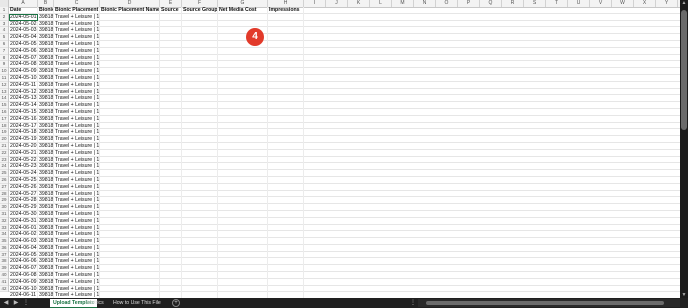 This screenshot has height=308, width=688. I want to click on tab-how-to-use: How to Use This File, so click(137, 303).